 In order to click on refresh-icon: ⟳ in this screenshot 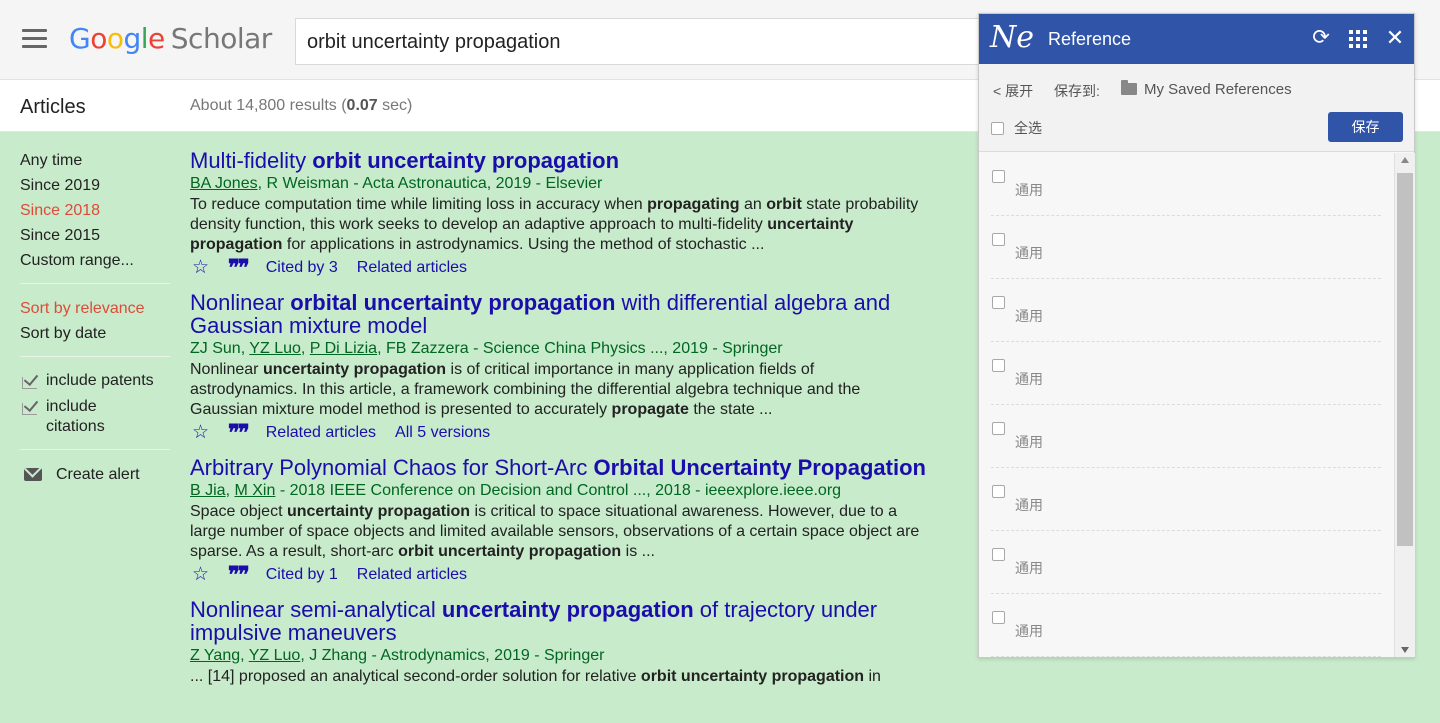, I will do `click(1321, 38)`.